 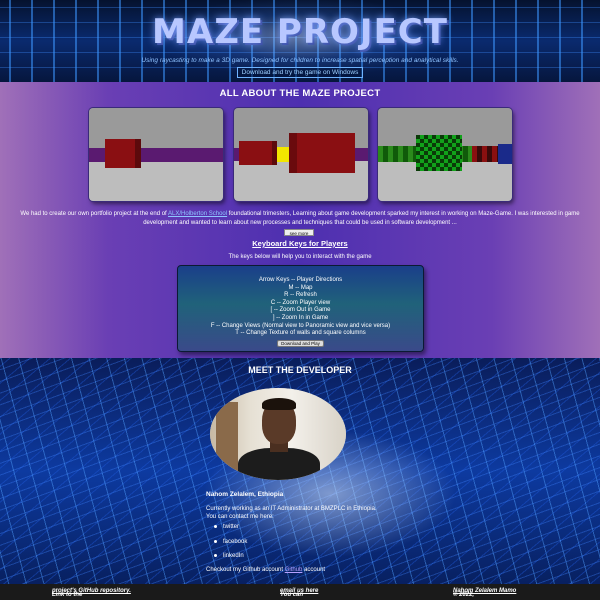 I want to click on page-title: MAZE PROJECT, so click(x=300, y=32).